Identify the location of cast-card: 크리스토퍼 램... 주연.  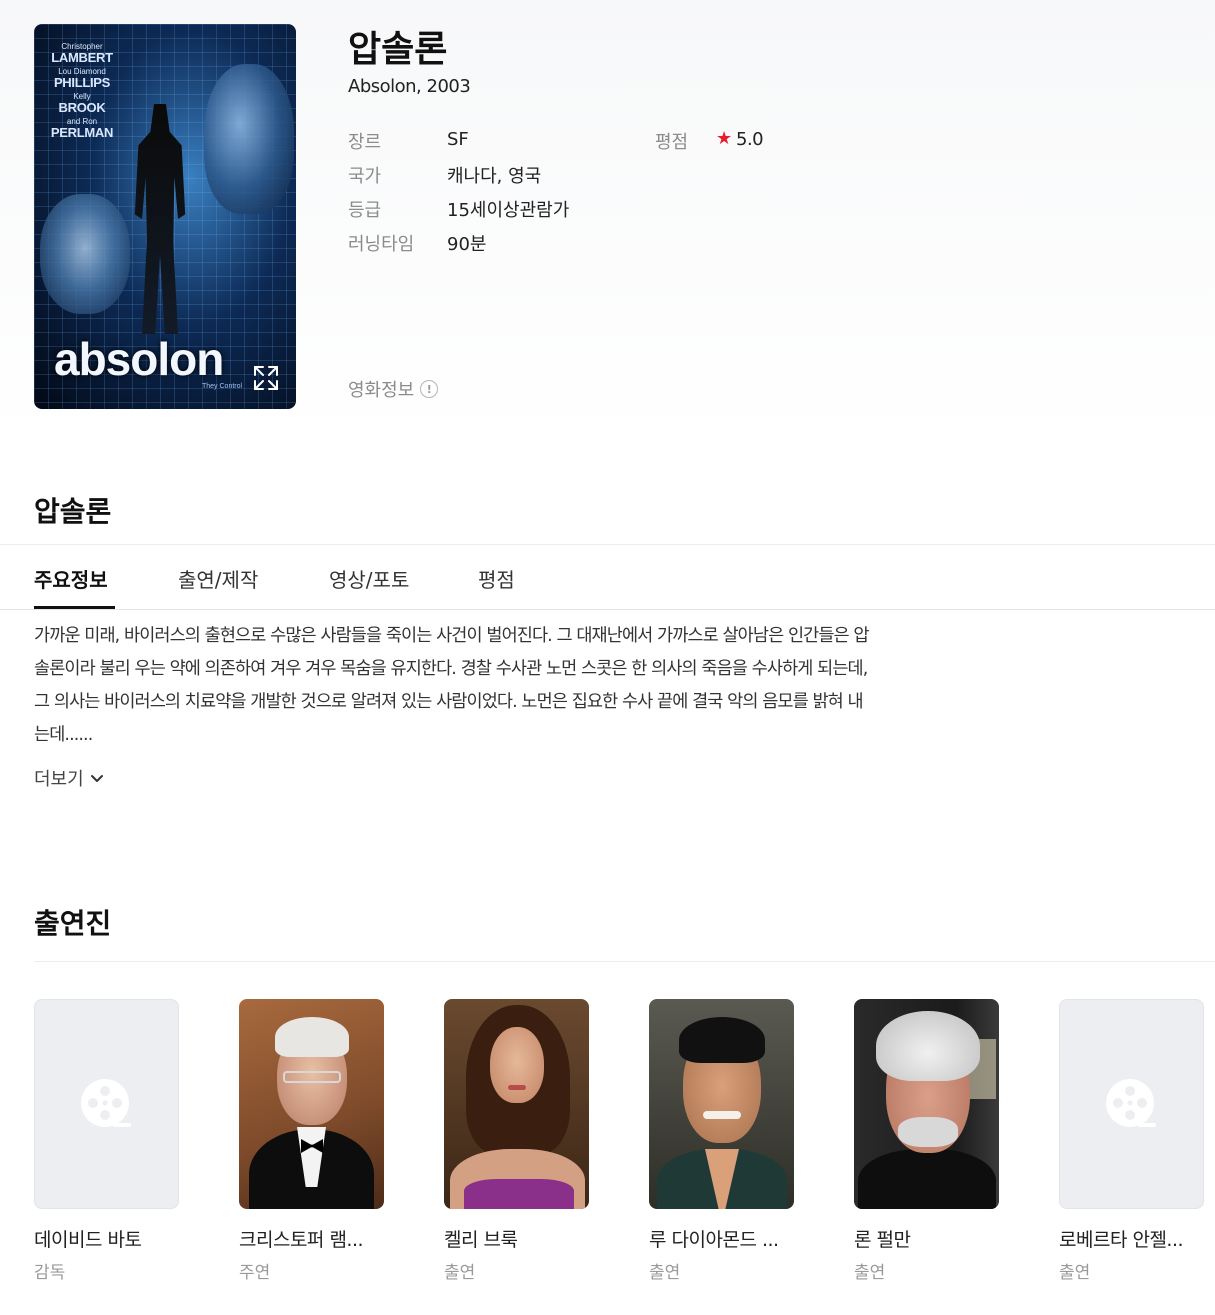
(311, 1141).